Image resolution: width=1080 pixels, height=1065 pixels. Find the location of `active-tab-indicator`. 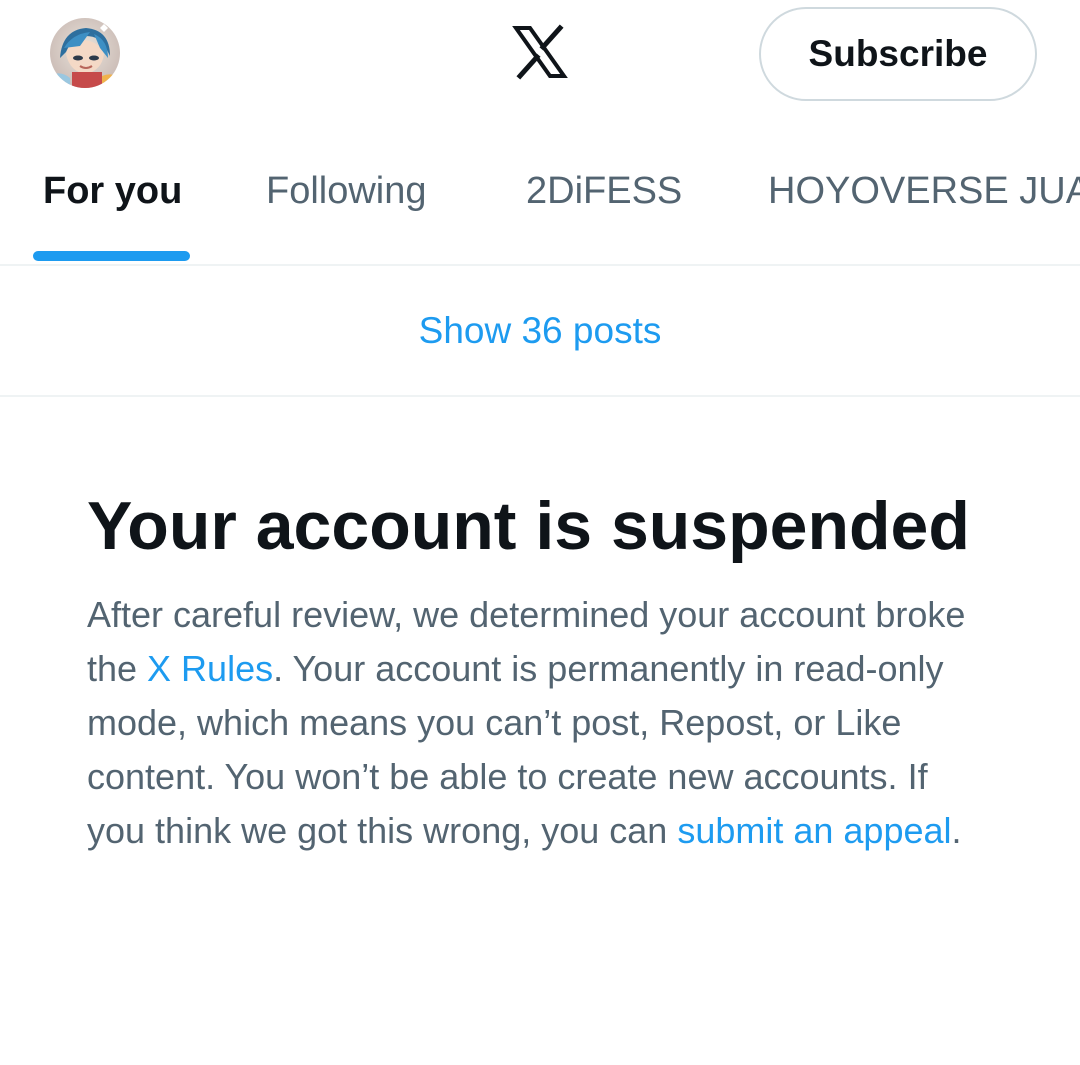

active-tab-indicator is located at coordinates (111, 256).